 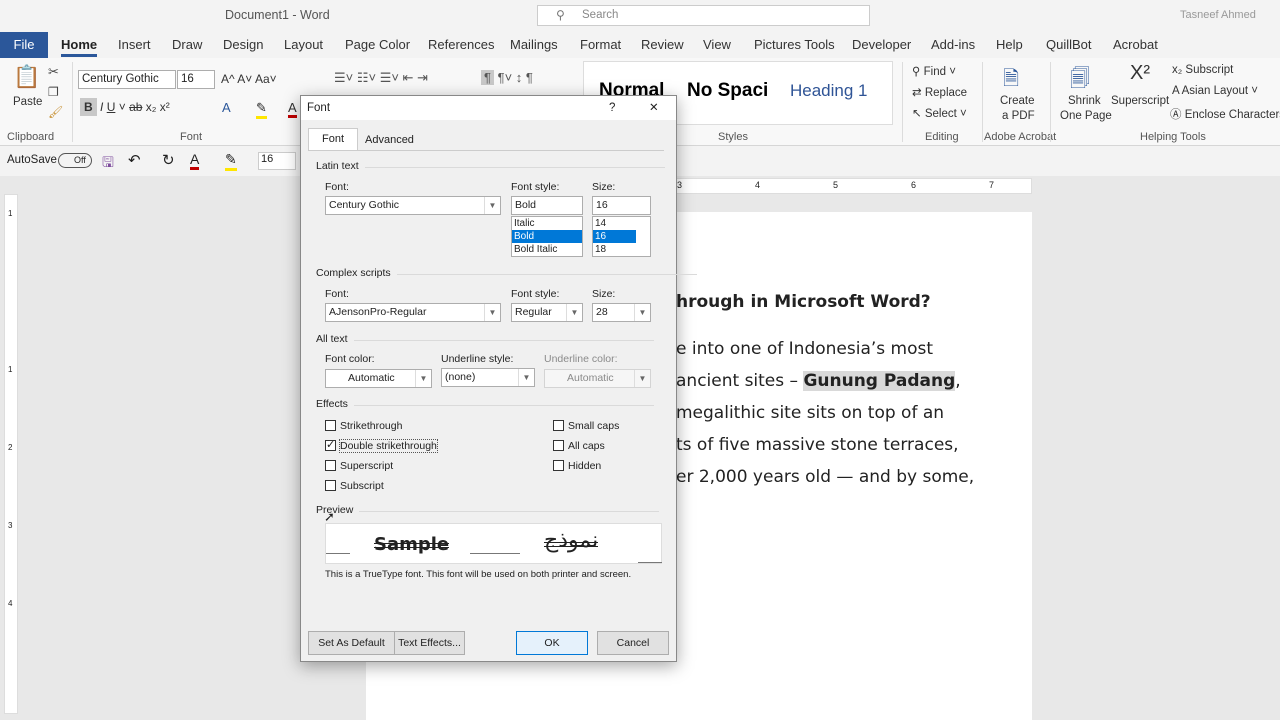 What do you see at coordinates (939, 113) in the screenshot?
I see `select-button: ↖ Select ˅` at bounding box center [939, 113].